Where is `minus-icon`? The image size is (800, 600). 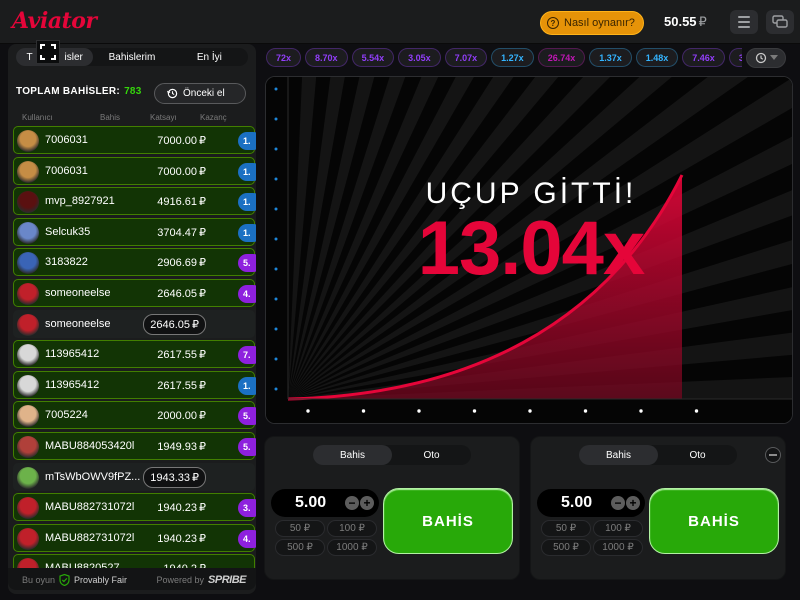
minus-icon is located at coordinates (773, 455).